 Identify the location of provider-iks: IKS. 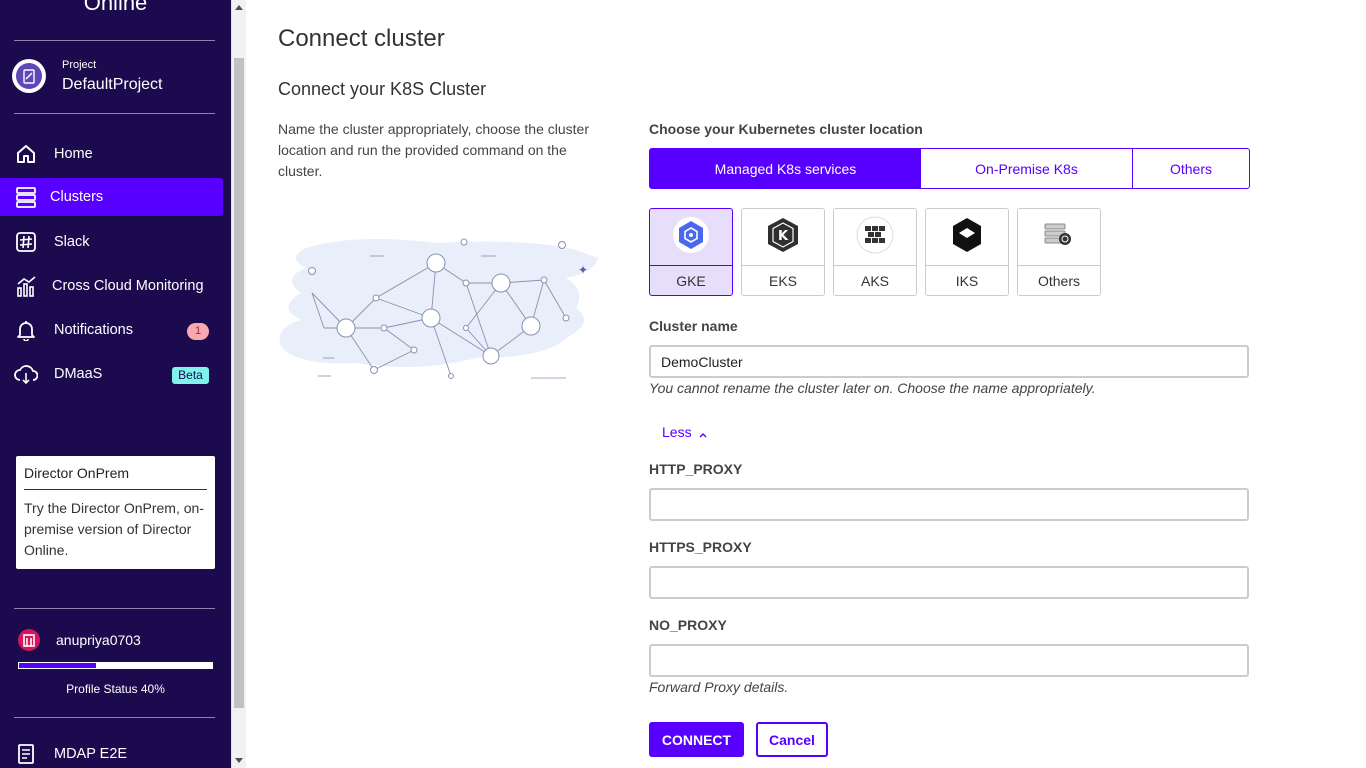
(967, 252).